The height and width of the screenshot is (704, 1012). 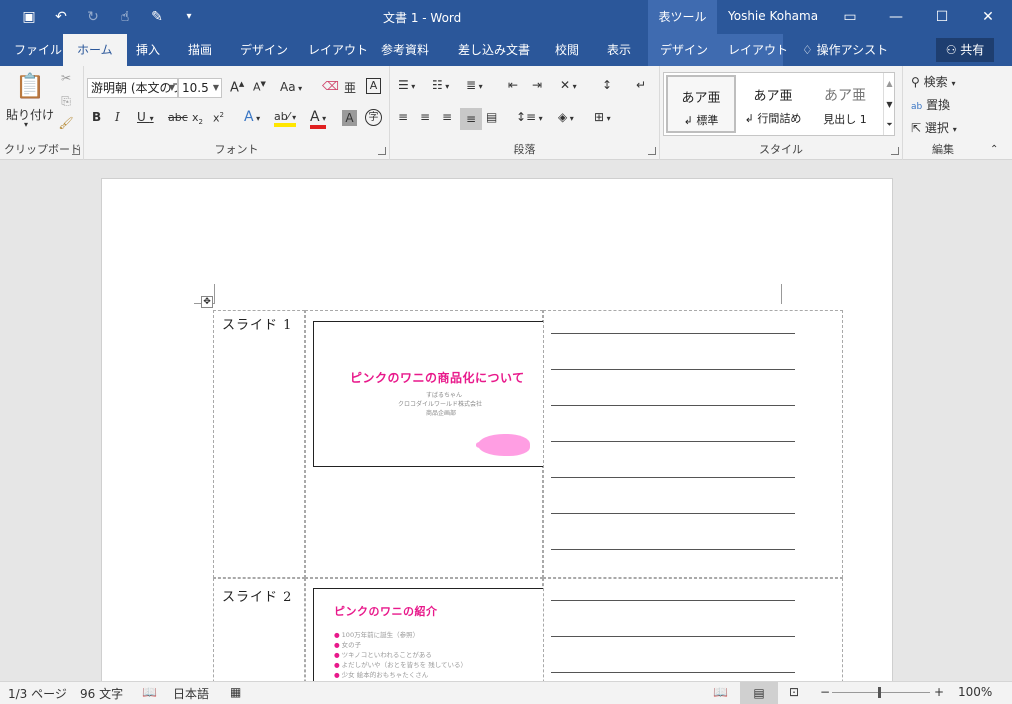 I want to click on zoom-slider-track, so click(x=881, y=692).